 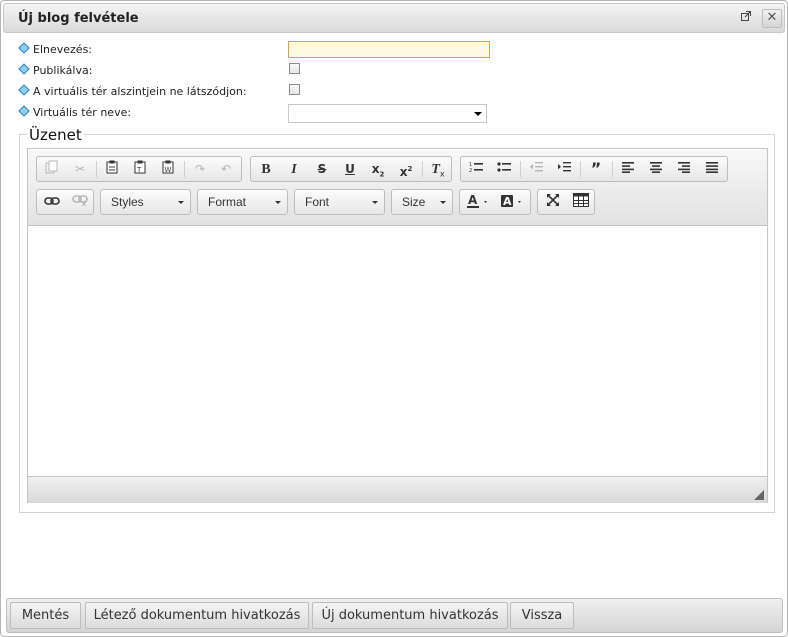 I want to click on paste-word-icon: W, so click(x=168, y=169).